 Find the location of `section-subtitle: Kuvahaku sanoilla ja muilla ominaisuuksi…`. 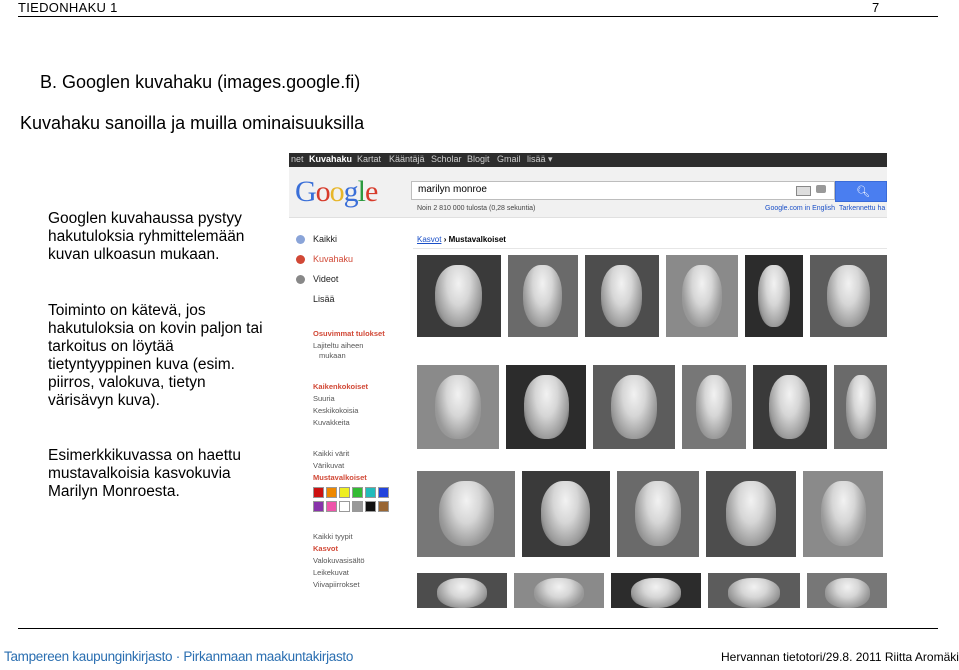

section-subtitle: Kuvahaku sanoilla ja muilla ominaisuuksi… is located at coordinates (192, 123).